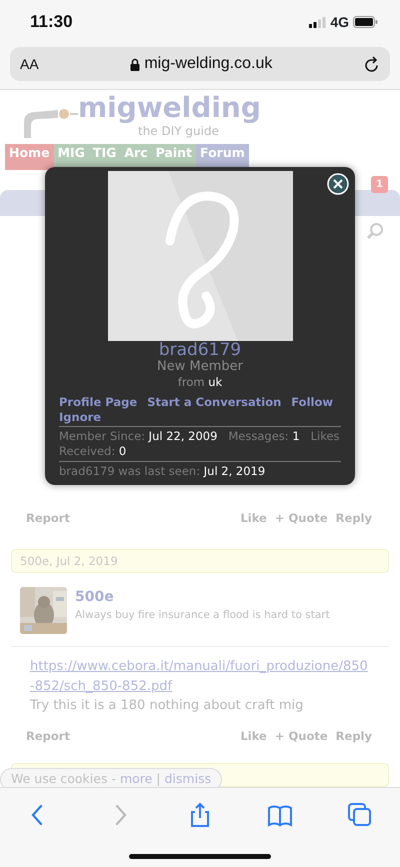 The image size is (400, 867). What do you see at coordinates (162, 471) in the screenshot?
I see `last-seen-text: brad6179 was last seen: Jul 2, 2019` at bounding box center [162, 471].